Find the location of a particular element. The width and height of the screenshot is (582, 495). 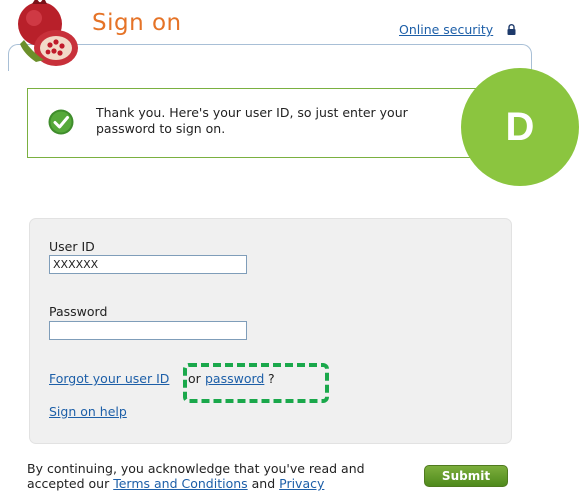

page-title: Sign on is located at coordinates (137, 23).